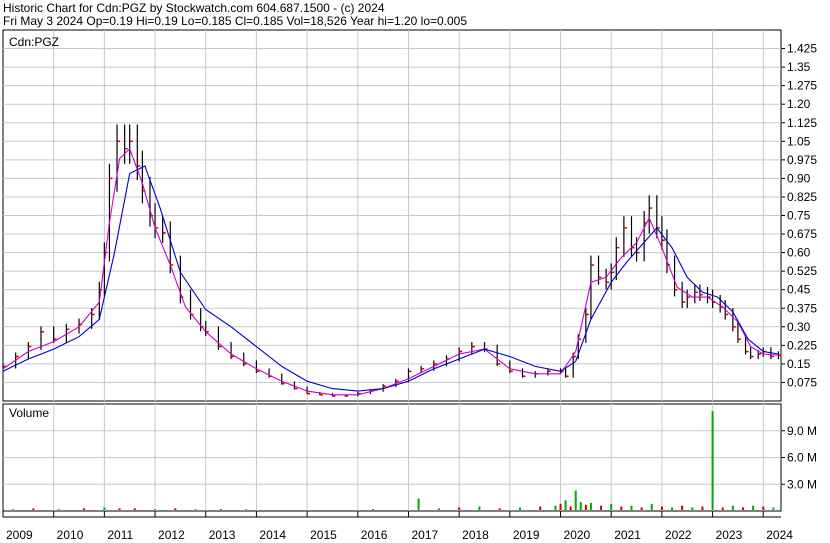 The width and height of the screenshot is (830, 543). What do you see at coordinates (34, 42) in the screenshot?
I see `price-panel-label: Cdn:PGZ` at bounding box center [34, 42].